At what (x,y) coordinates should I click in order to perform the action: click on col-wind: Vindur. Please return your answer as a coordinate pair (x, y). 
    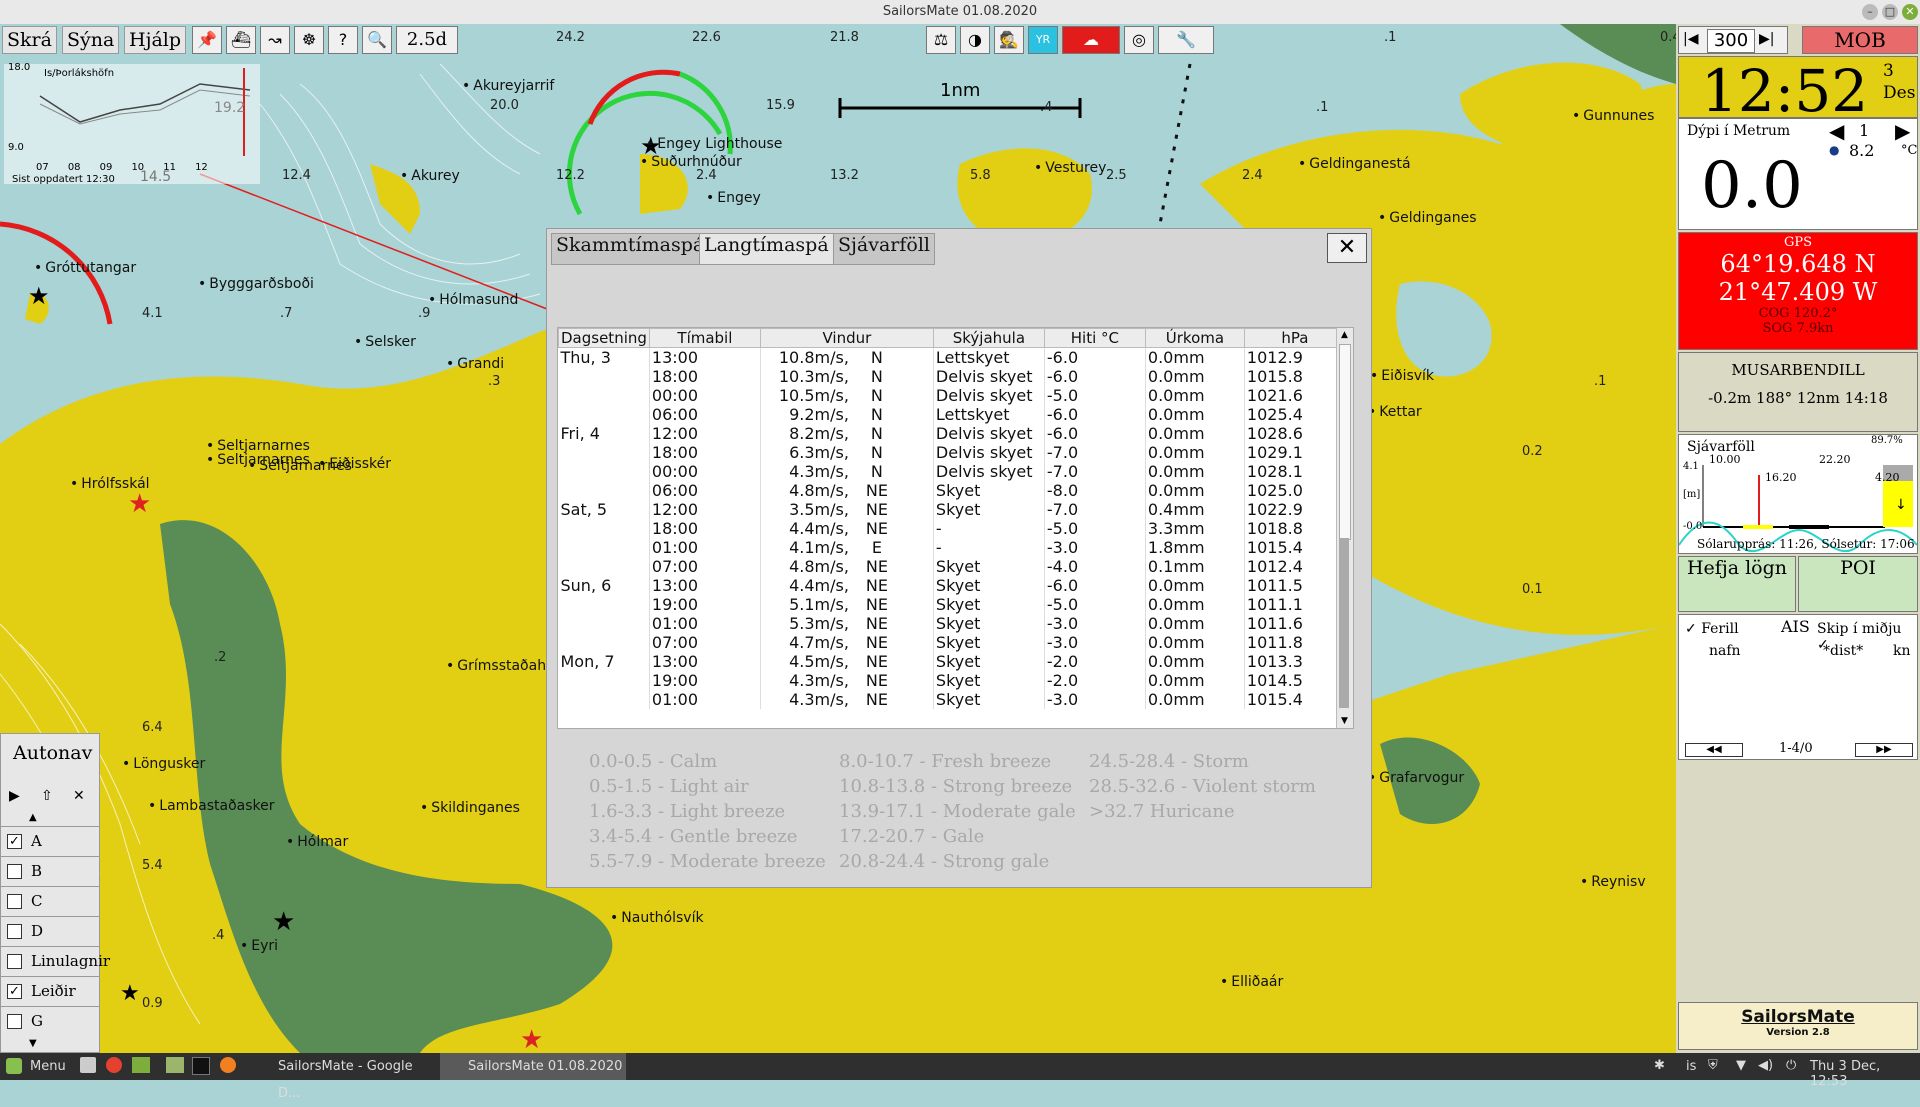
    Looking at the image, I should click on (846, 338).